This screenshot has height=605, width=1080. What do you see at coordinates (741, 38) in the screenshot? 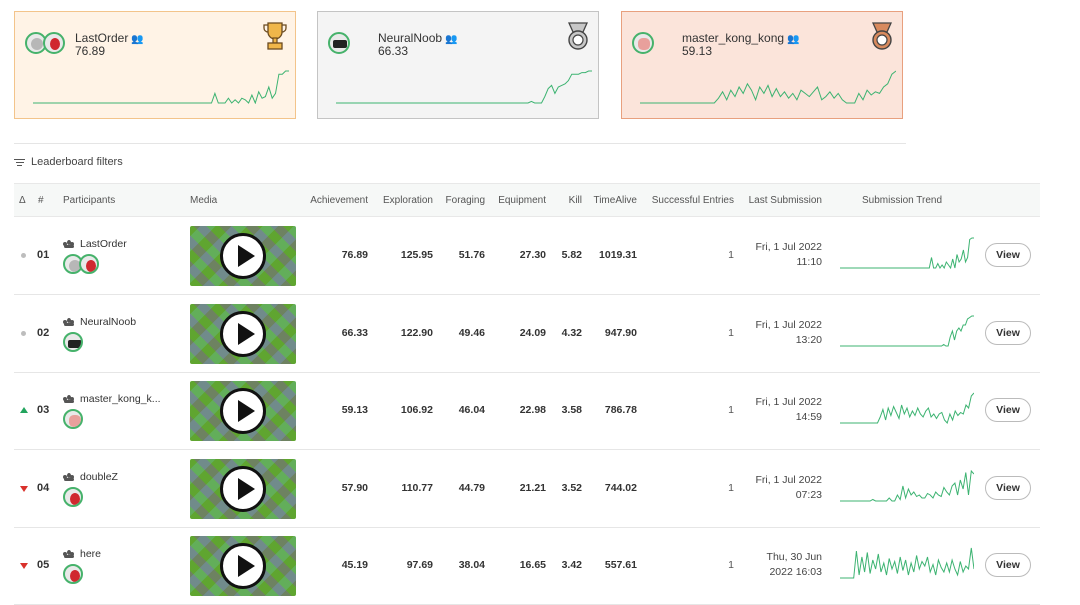
I see `podium-team-name: master_kong_kong 👥` at bounding box center [741, 38].